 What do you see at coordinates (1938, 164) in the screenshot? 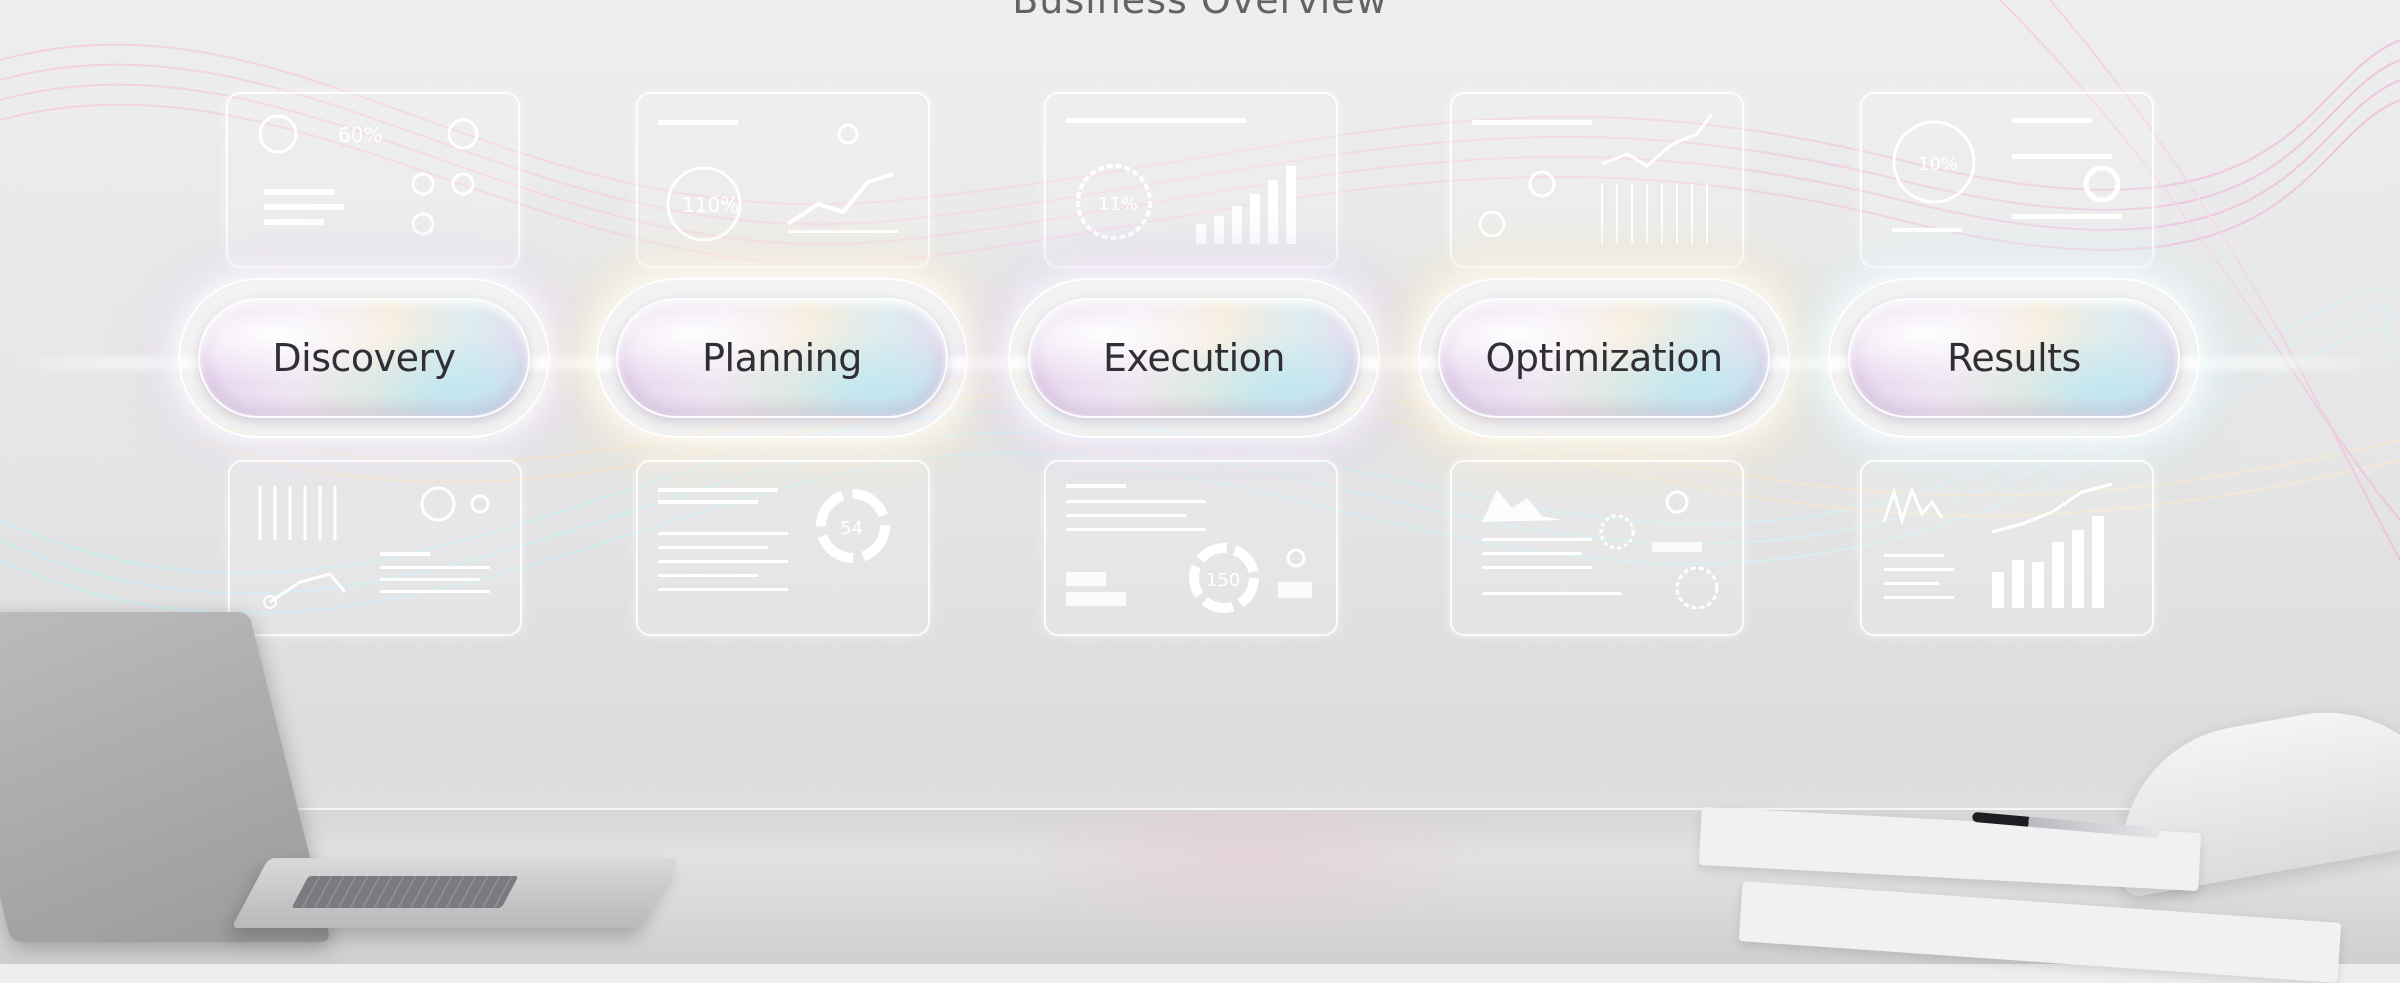
I see `panel-readout: 10%` at bounding box center [1938, 164].